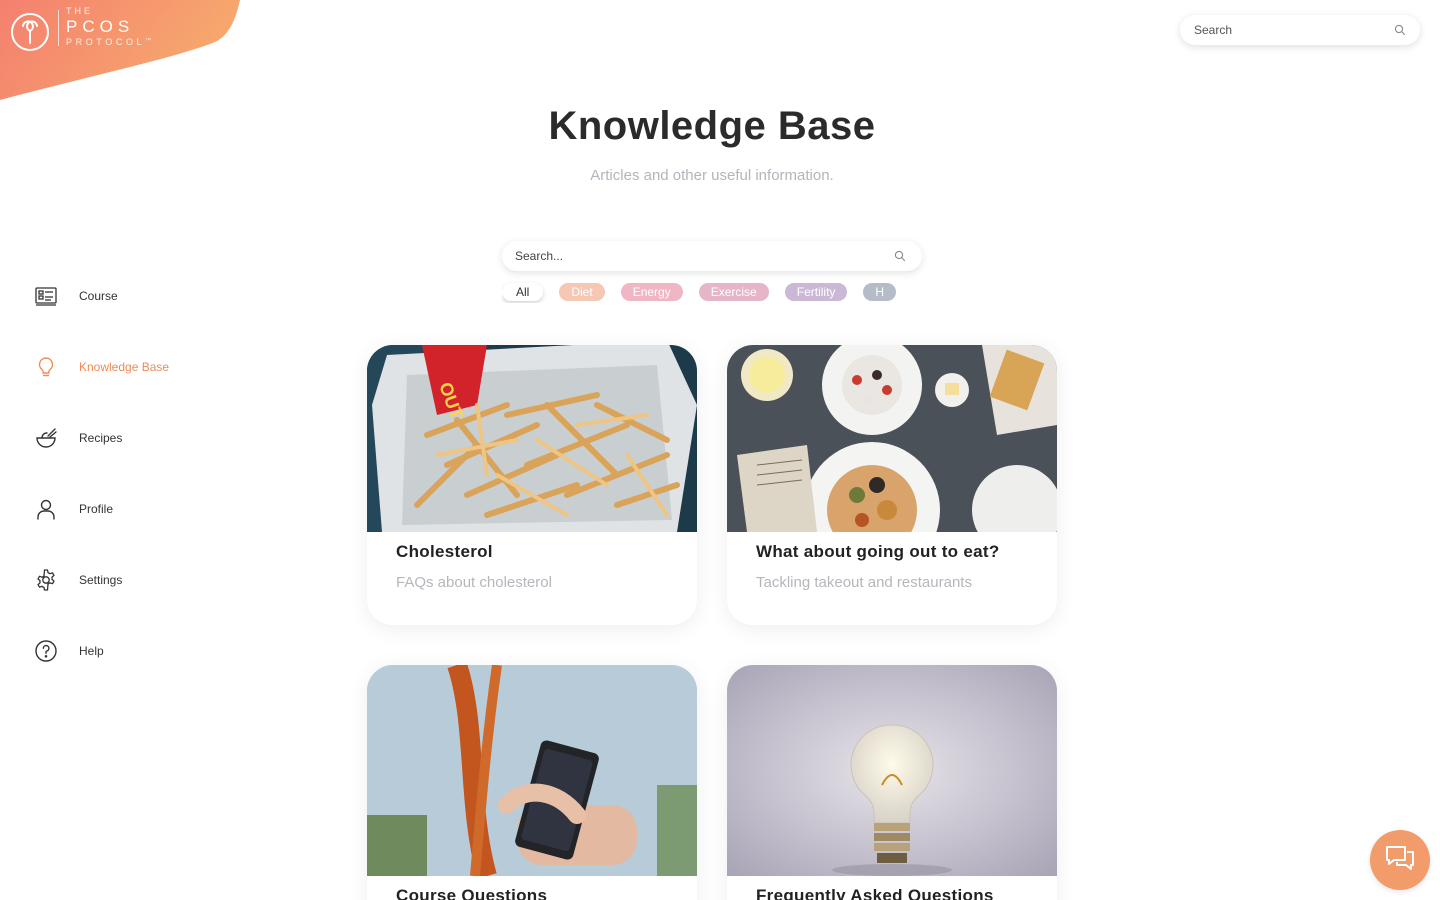  Describe the element at coordinates (532, 770) in the screenshot. I see `phone-hands-photo` at that location.